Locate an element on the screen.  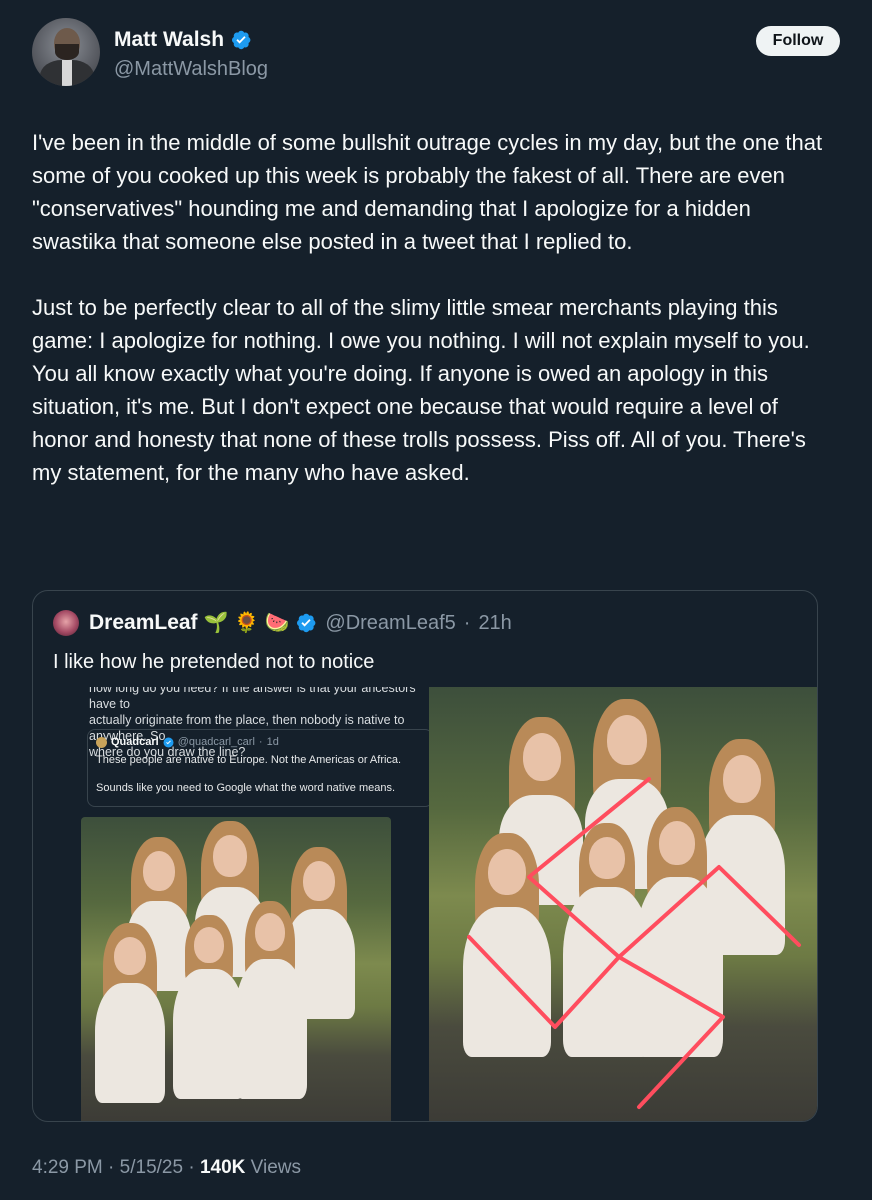
quoted-age: 21h is located at coordinates (495, 622).